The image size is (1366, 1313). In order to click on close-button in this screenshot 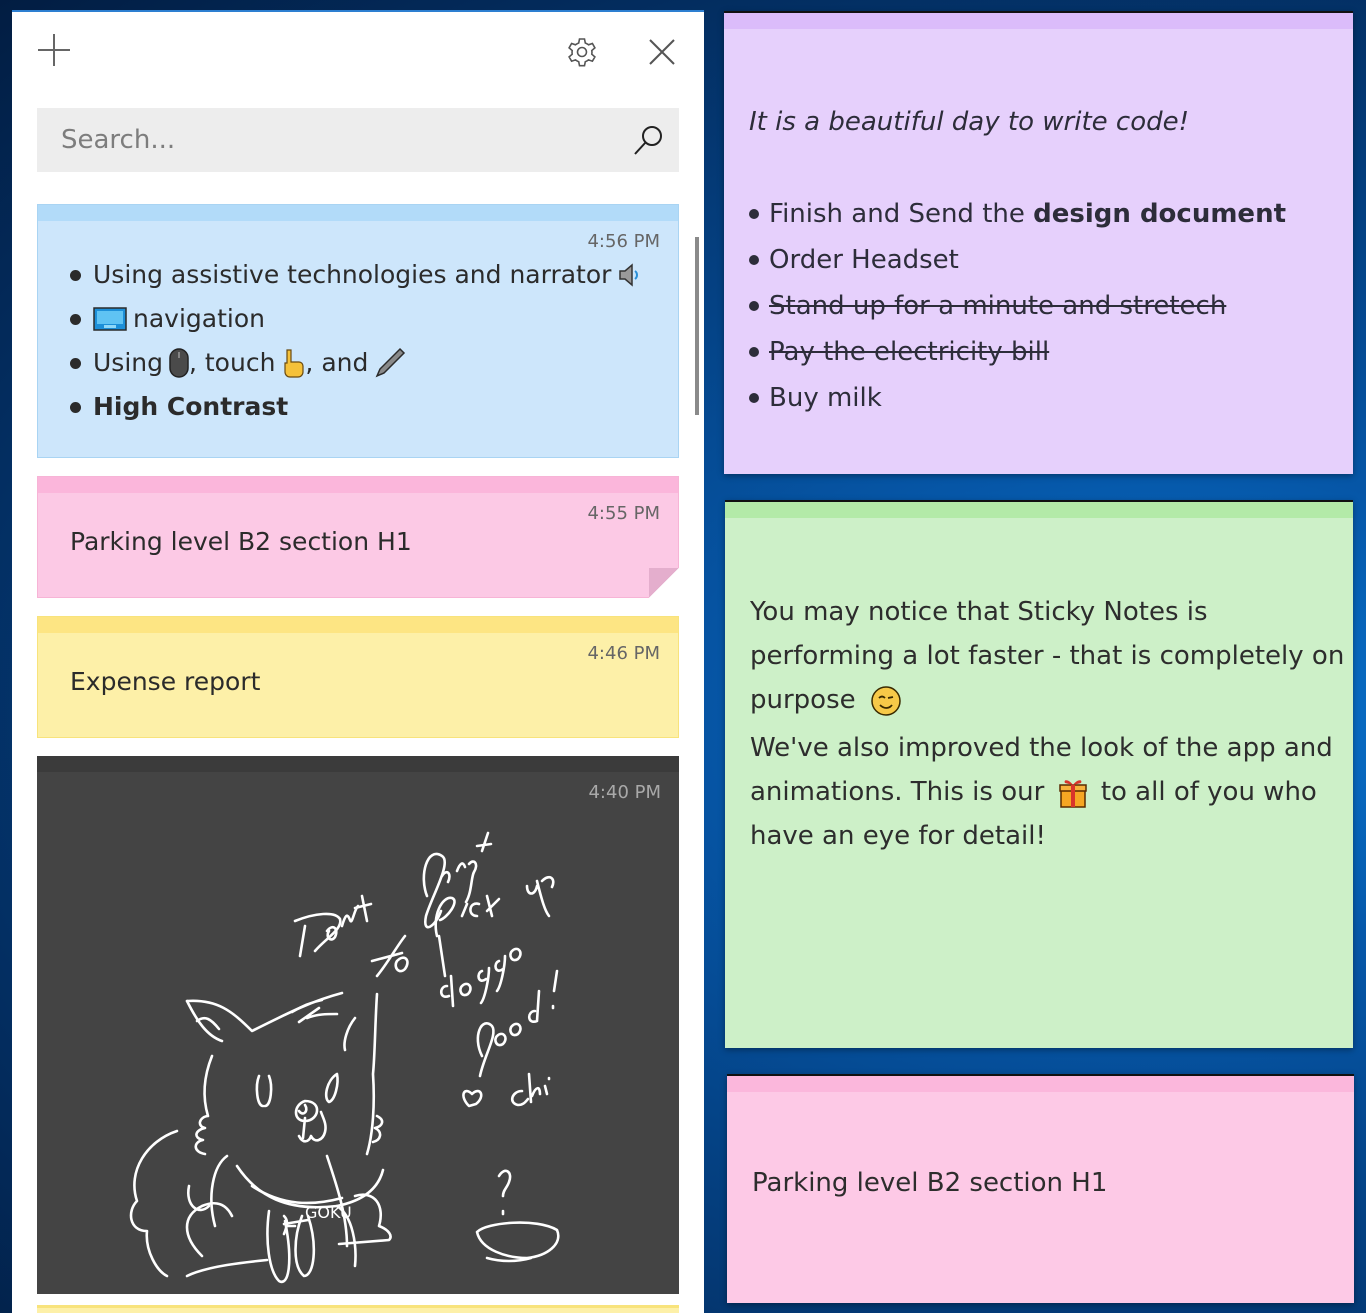, I will do `click(662, 52)`.